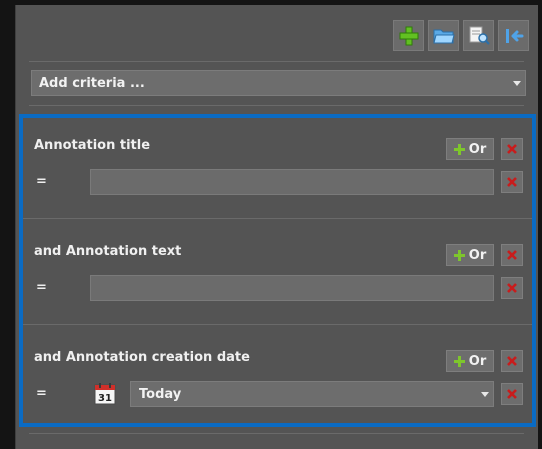 The height and width of the screenshot is (449, 542). What do you see at coordinates (292, 288) in the screenshot?
I see `annotation-text-input` at bounding box center [292, 288].